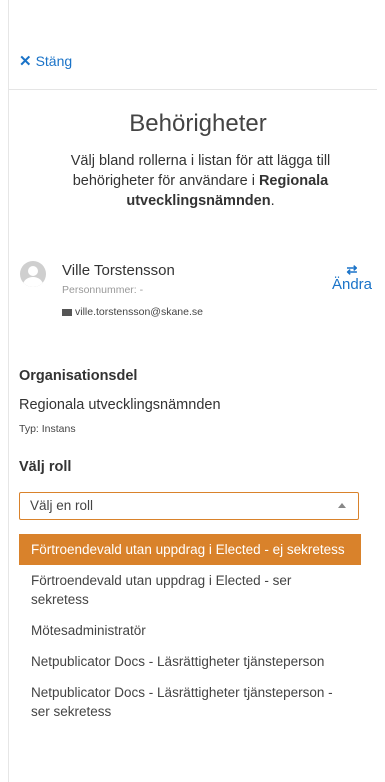 This screenshot has height=782, width=385. I want to click on dialog-title: Behörigheter, so click(198, 123).